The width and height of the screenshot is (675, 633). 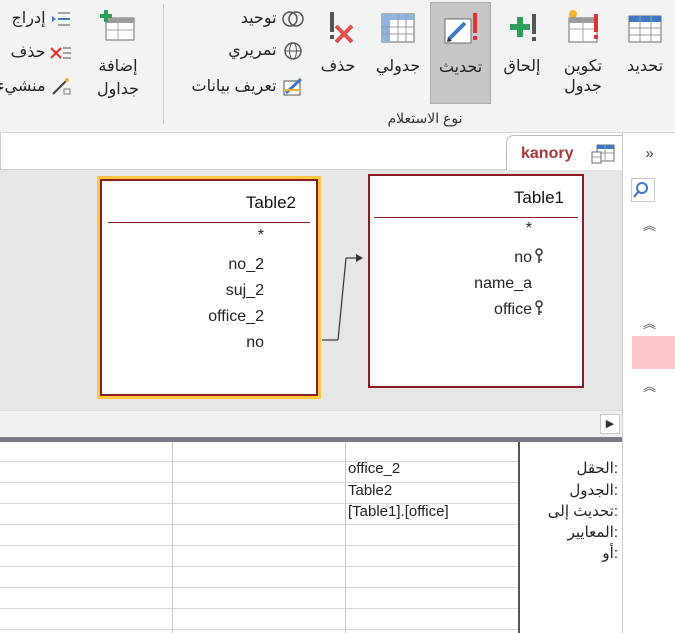 What do you see at coordinates (529, 229) in the screenshot?
I see `table1-field-star: *` at bounding box center [529, 229].